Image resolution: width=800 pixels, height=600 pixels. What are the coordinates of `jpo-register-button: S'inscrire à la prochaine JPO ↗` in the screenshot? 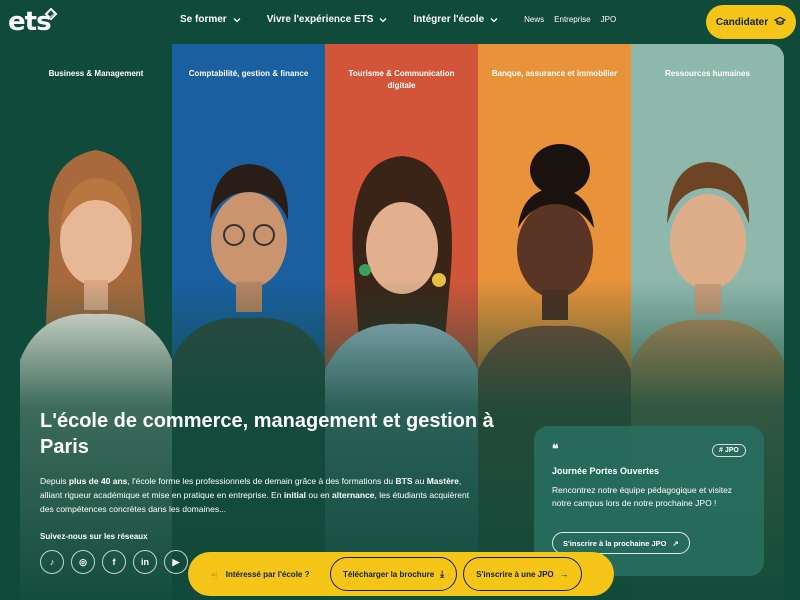 It's located at (621, 543).